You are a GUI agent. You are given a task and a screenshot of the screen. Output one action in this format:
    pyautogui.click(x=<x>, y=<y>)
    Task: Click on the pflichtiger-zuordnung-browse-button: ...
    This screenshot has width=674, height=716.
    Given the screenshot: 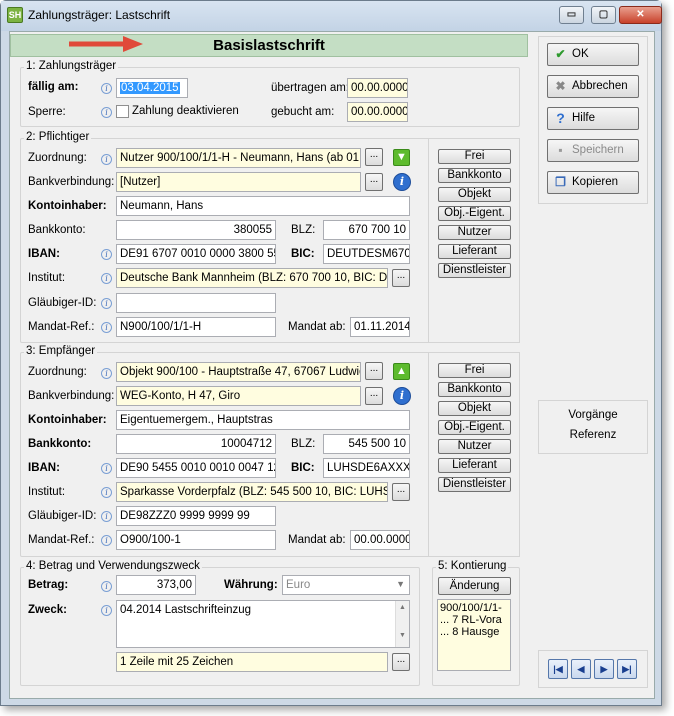 What is the action you would take?
    pyautogui.click(x=374, y=157)
    